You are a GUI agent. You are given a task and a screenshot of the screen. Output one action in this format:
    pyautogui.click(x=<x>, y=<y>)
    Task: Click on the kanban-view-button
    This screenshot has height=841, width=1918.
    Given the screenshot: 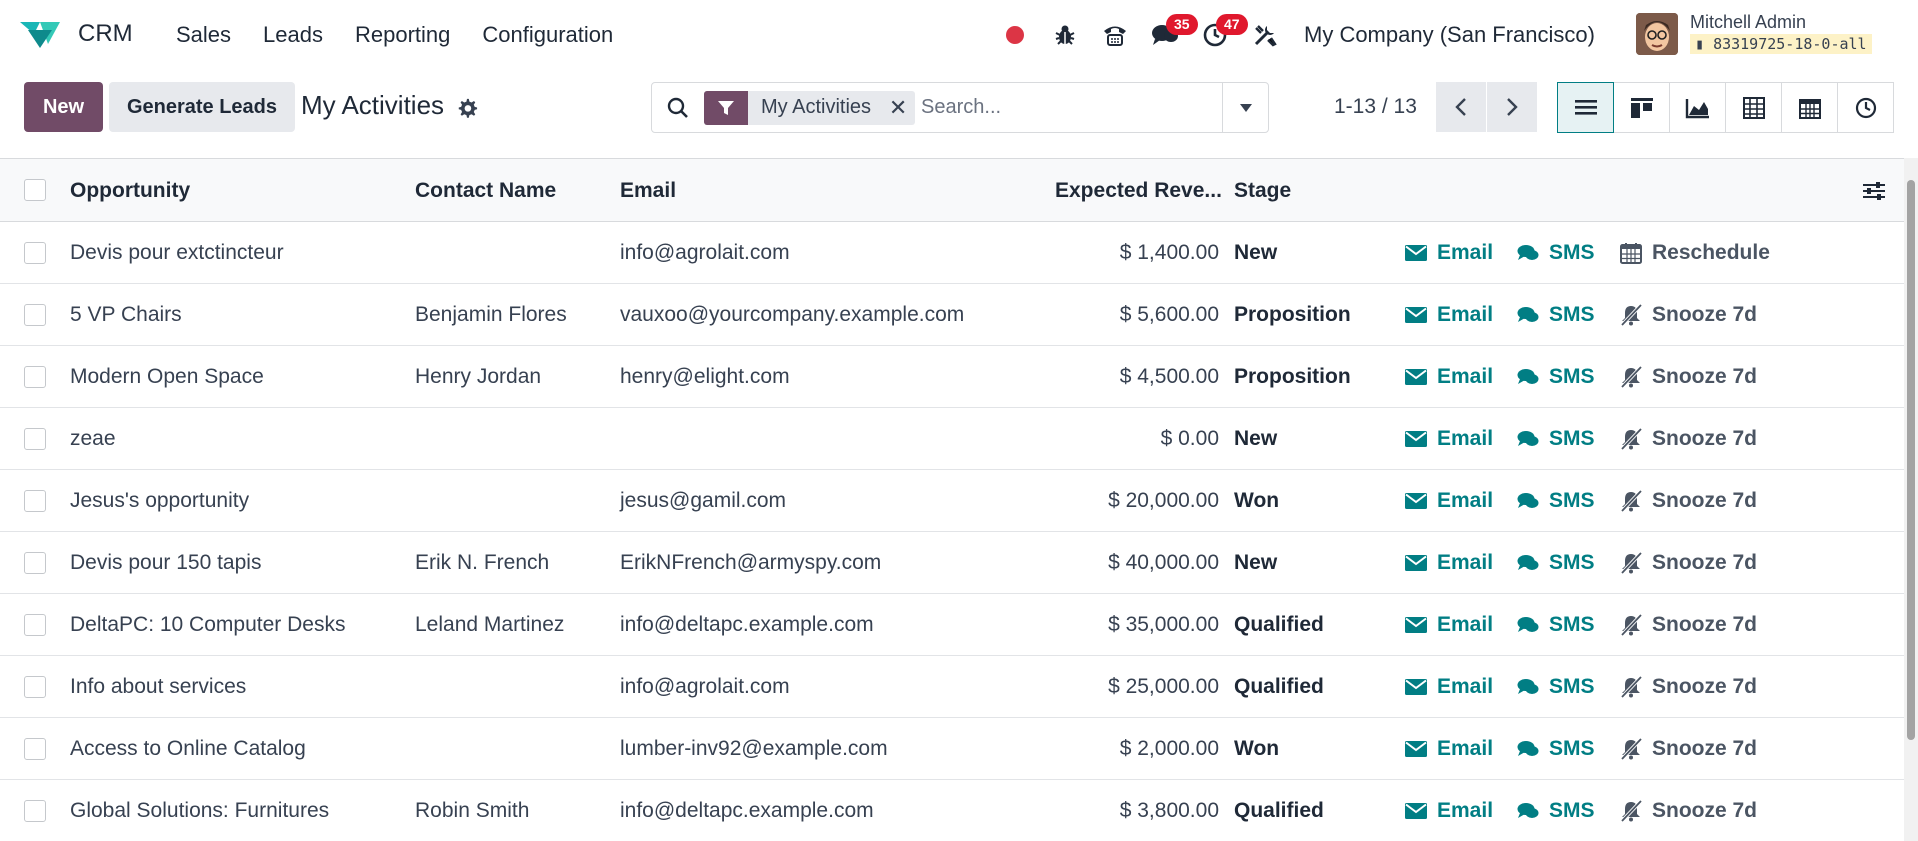 What is the action you would take?
    pyautogui.click(x=1641, y=107)
    